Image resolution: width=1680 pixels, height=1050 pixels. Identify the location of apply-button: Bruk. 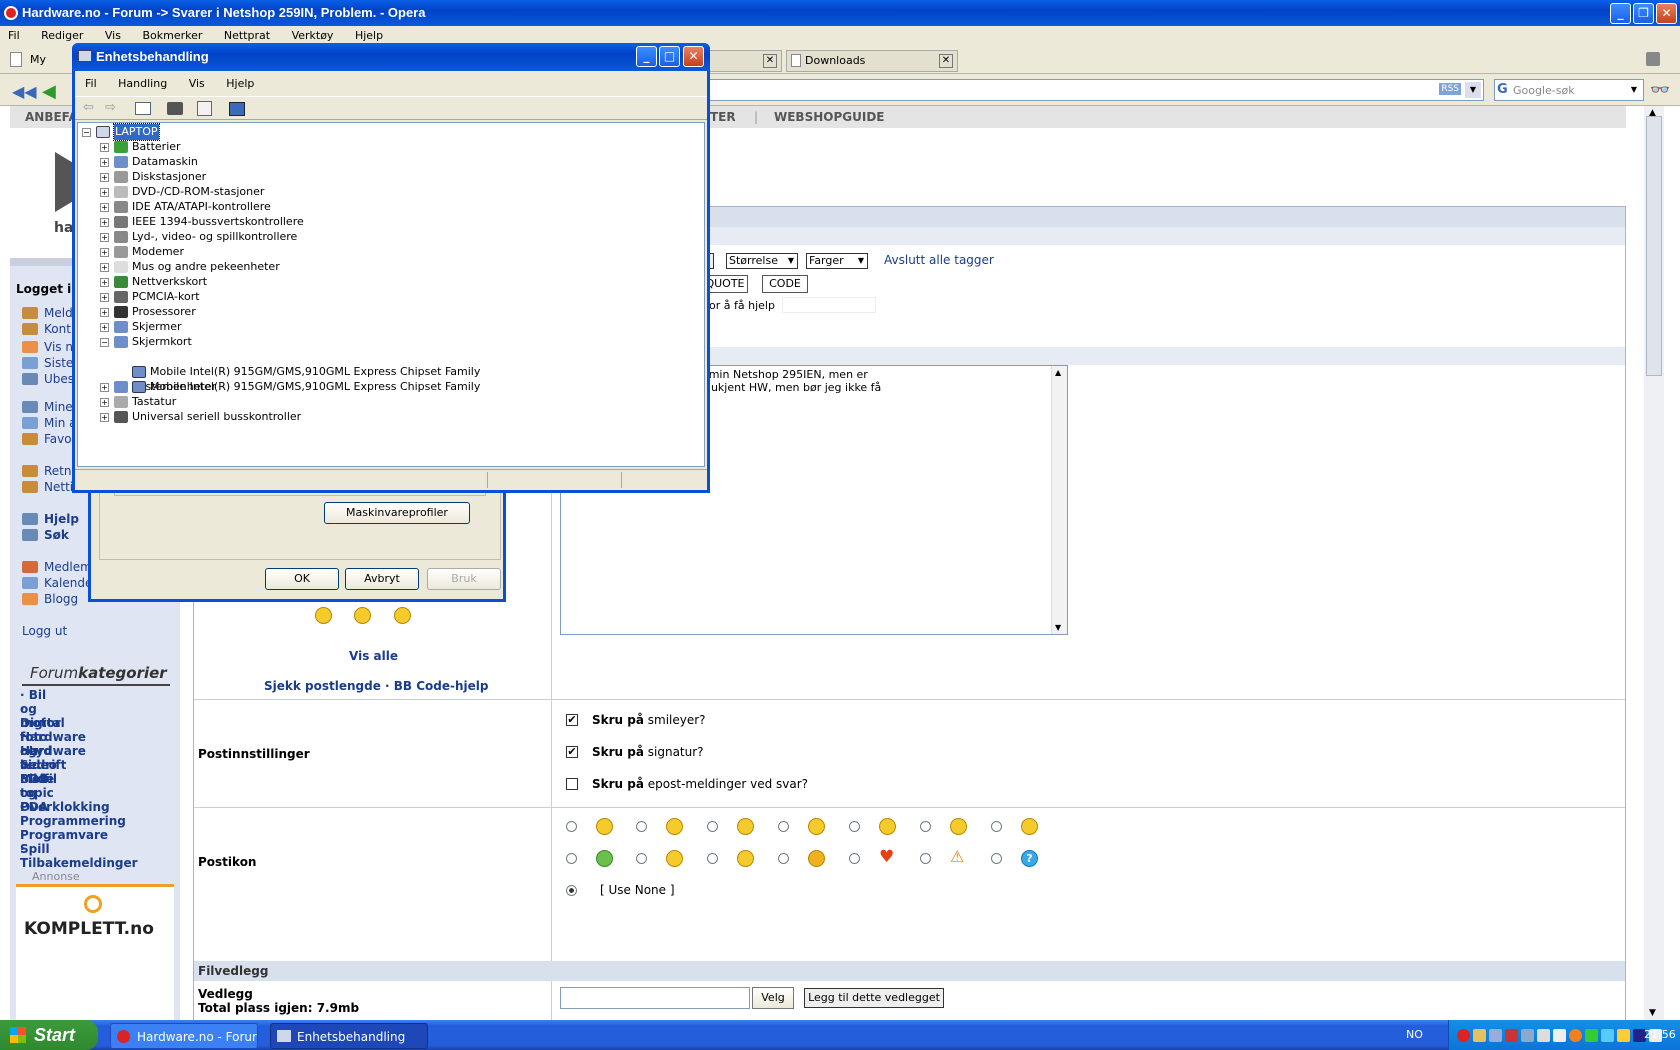
(464, 579).